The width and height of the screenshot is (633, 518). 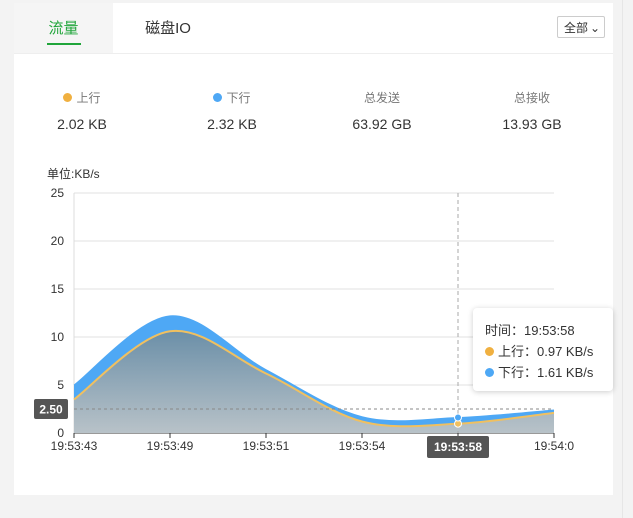 I want to click on tooltip-upload: 上行：0.97 KB/s, so click(x=546, y=351).